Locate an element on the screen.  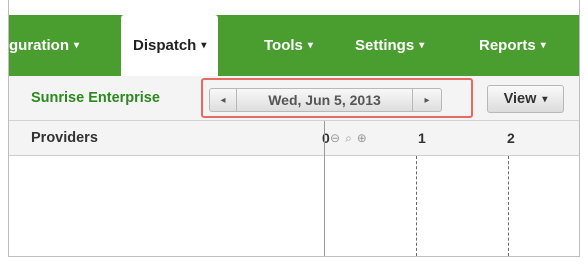
company-name: Sunrise Enterprise is located at coordinates (95, 98).